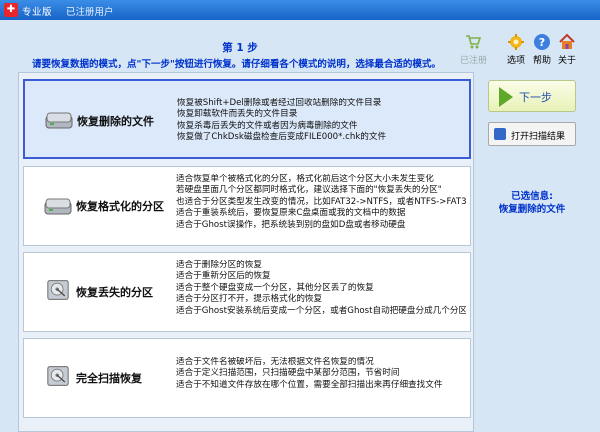 This screenshot has height=432, width=600. Describe the element at coordinates (219, 265) in the screenshot. I see `mode-desc-line: 适合于删除分区的恢复` at that location.